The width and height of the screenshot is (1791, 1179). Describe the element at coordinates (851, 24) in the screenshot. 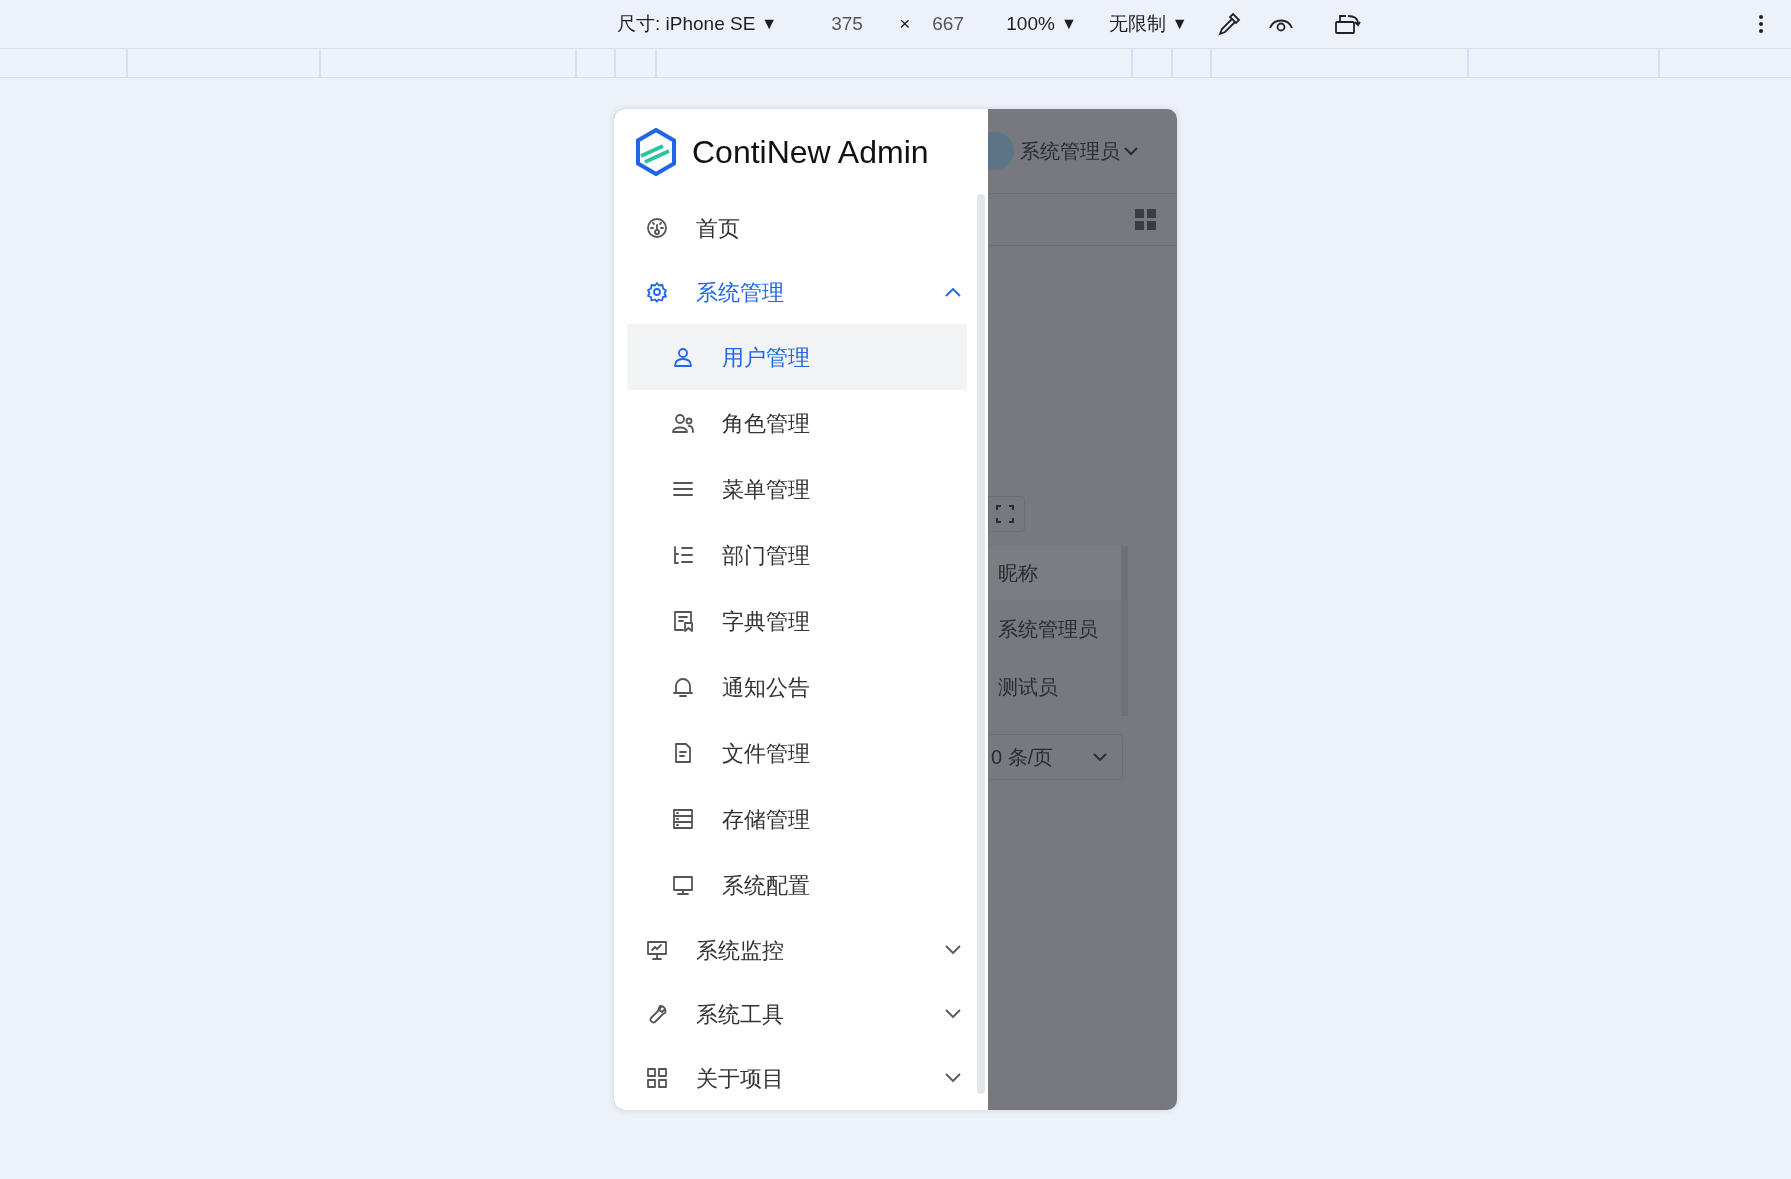

I see `width-field: 375` at that location.